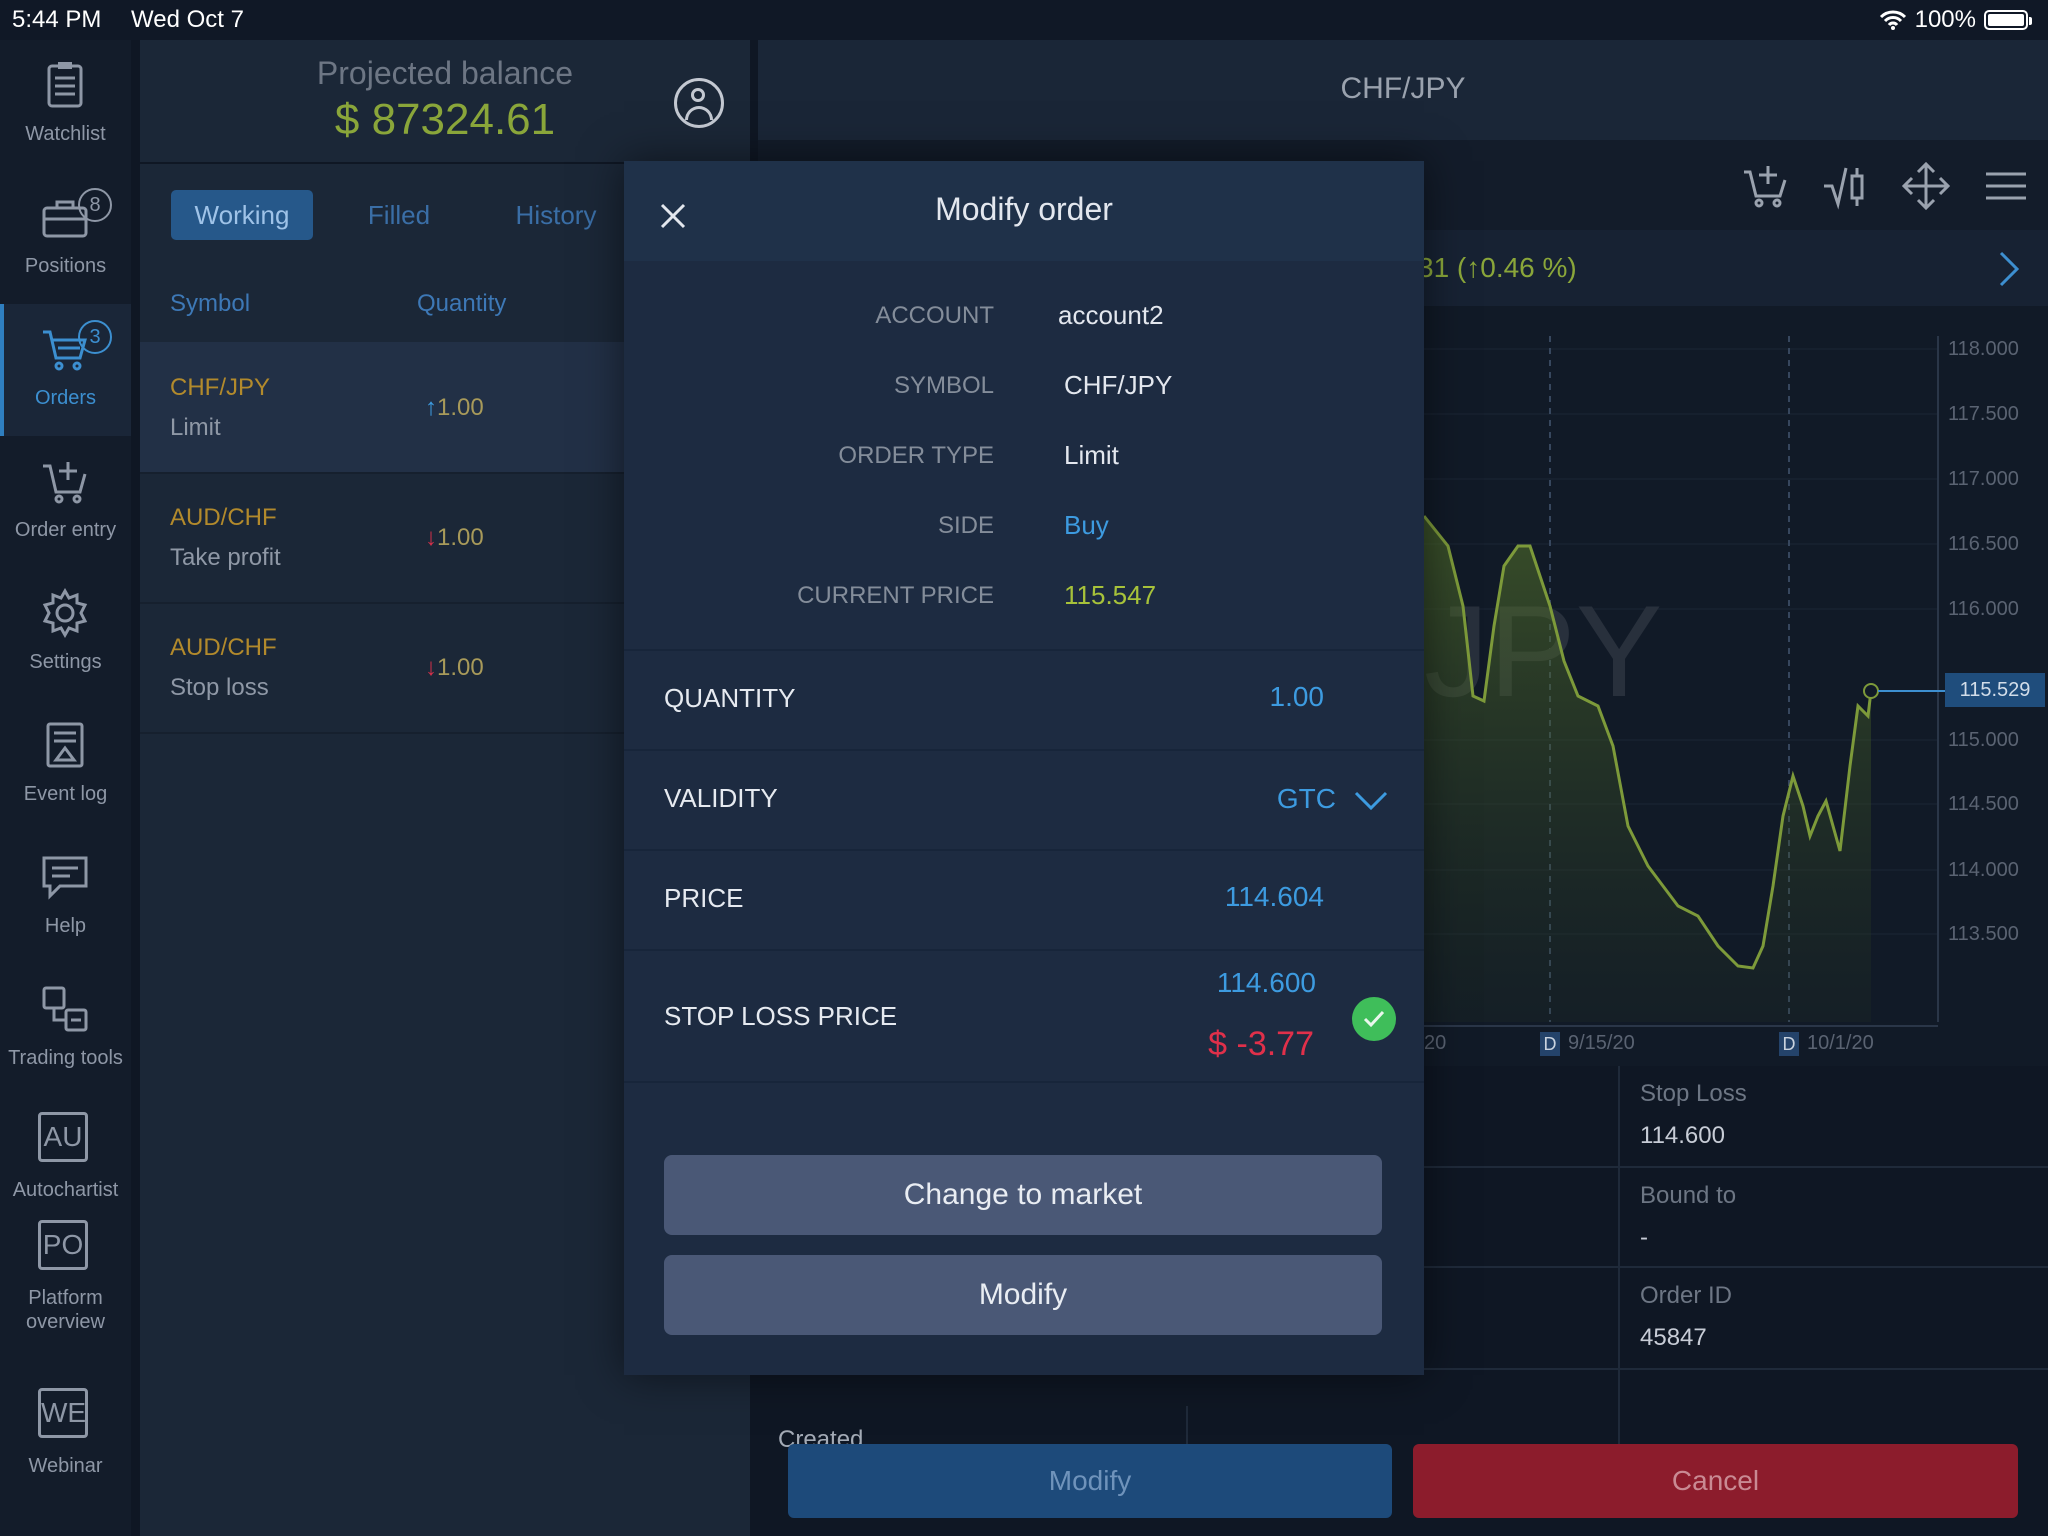 This screenshot has width=2048, height=1536. Describe the element at coordinates (2006, 186) in the screenshot. I see `menu-icon` at that location.